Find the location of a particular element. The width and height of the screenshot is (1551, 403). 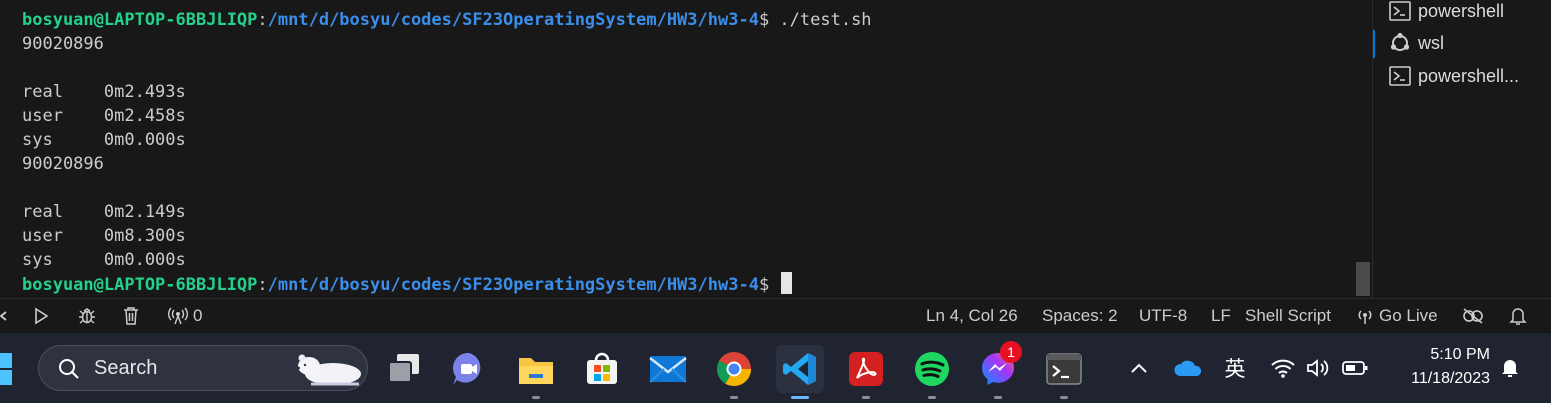

debug-icon is located at coordinates (87, 316).